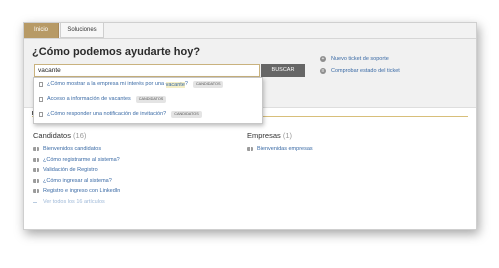 Image resolution: width=499 pixels, height=268 pixels. I want to click on plus-icon: +, so click(323, 59).